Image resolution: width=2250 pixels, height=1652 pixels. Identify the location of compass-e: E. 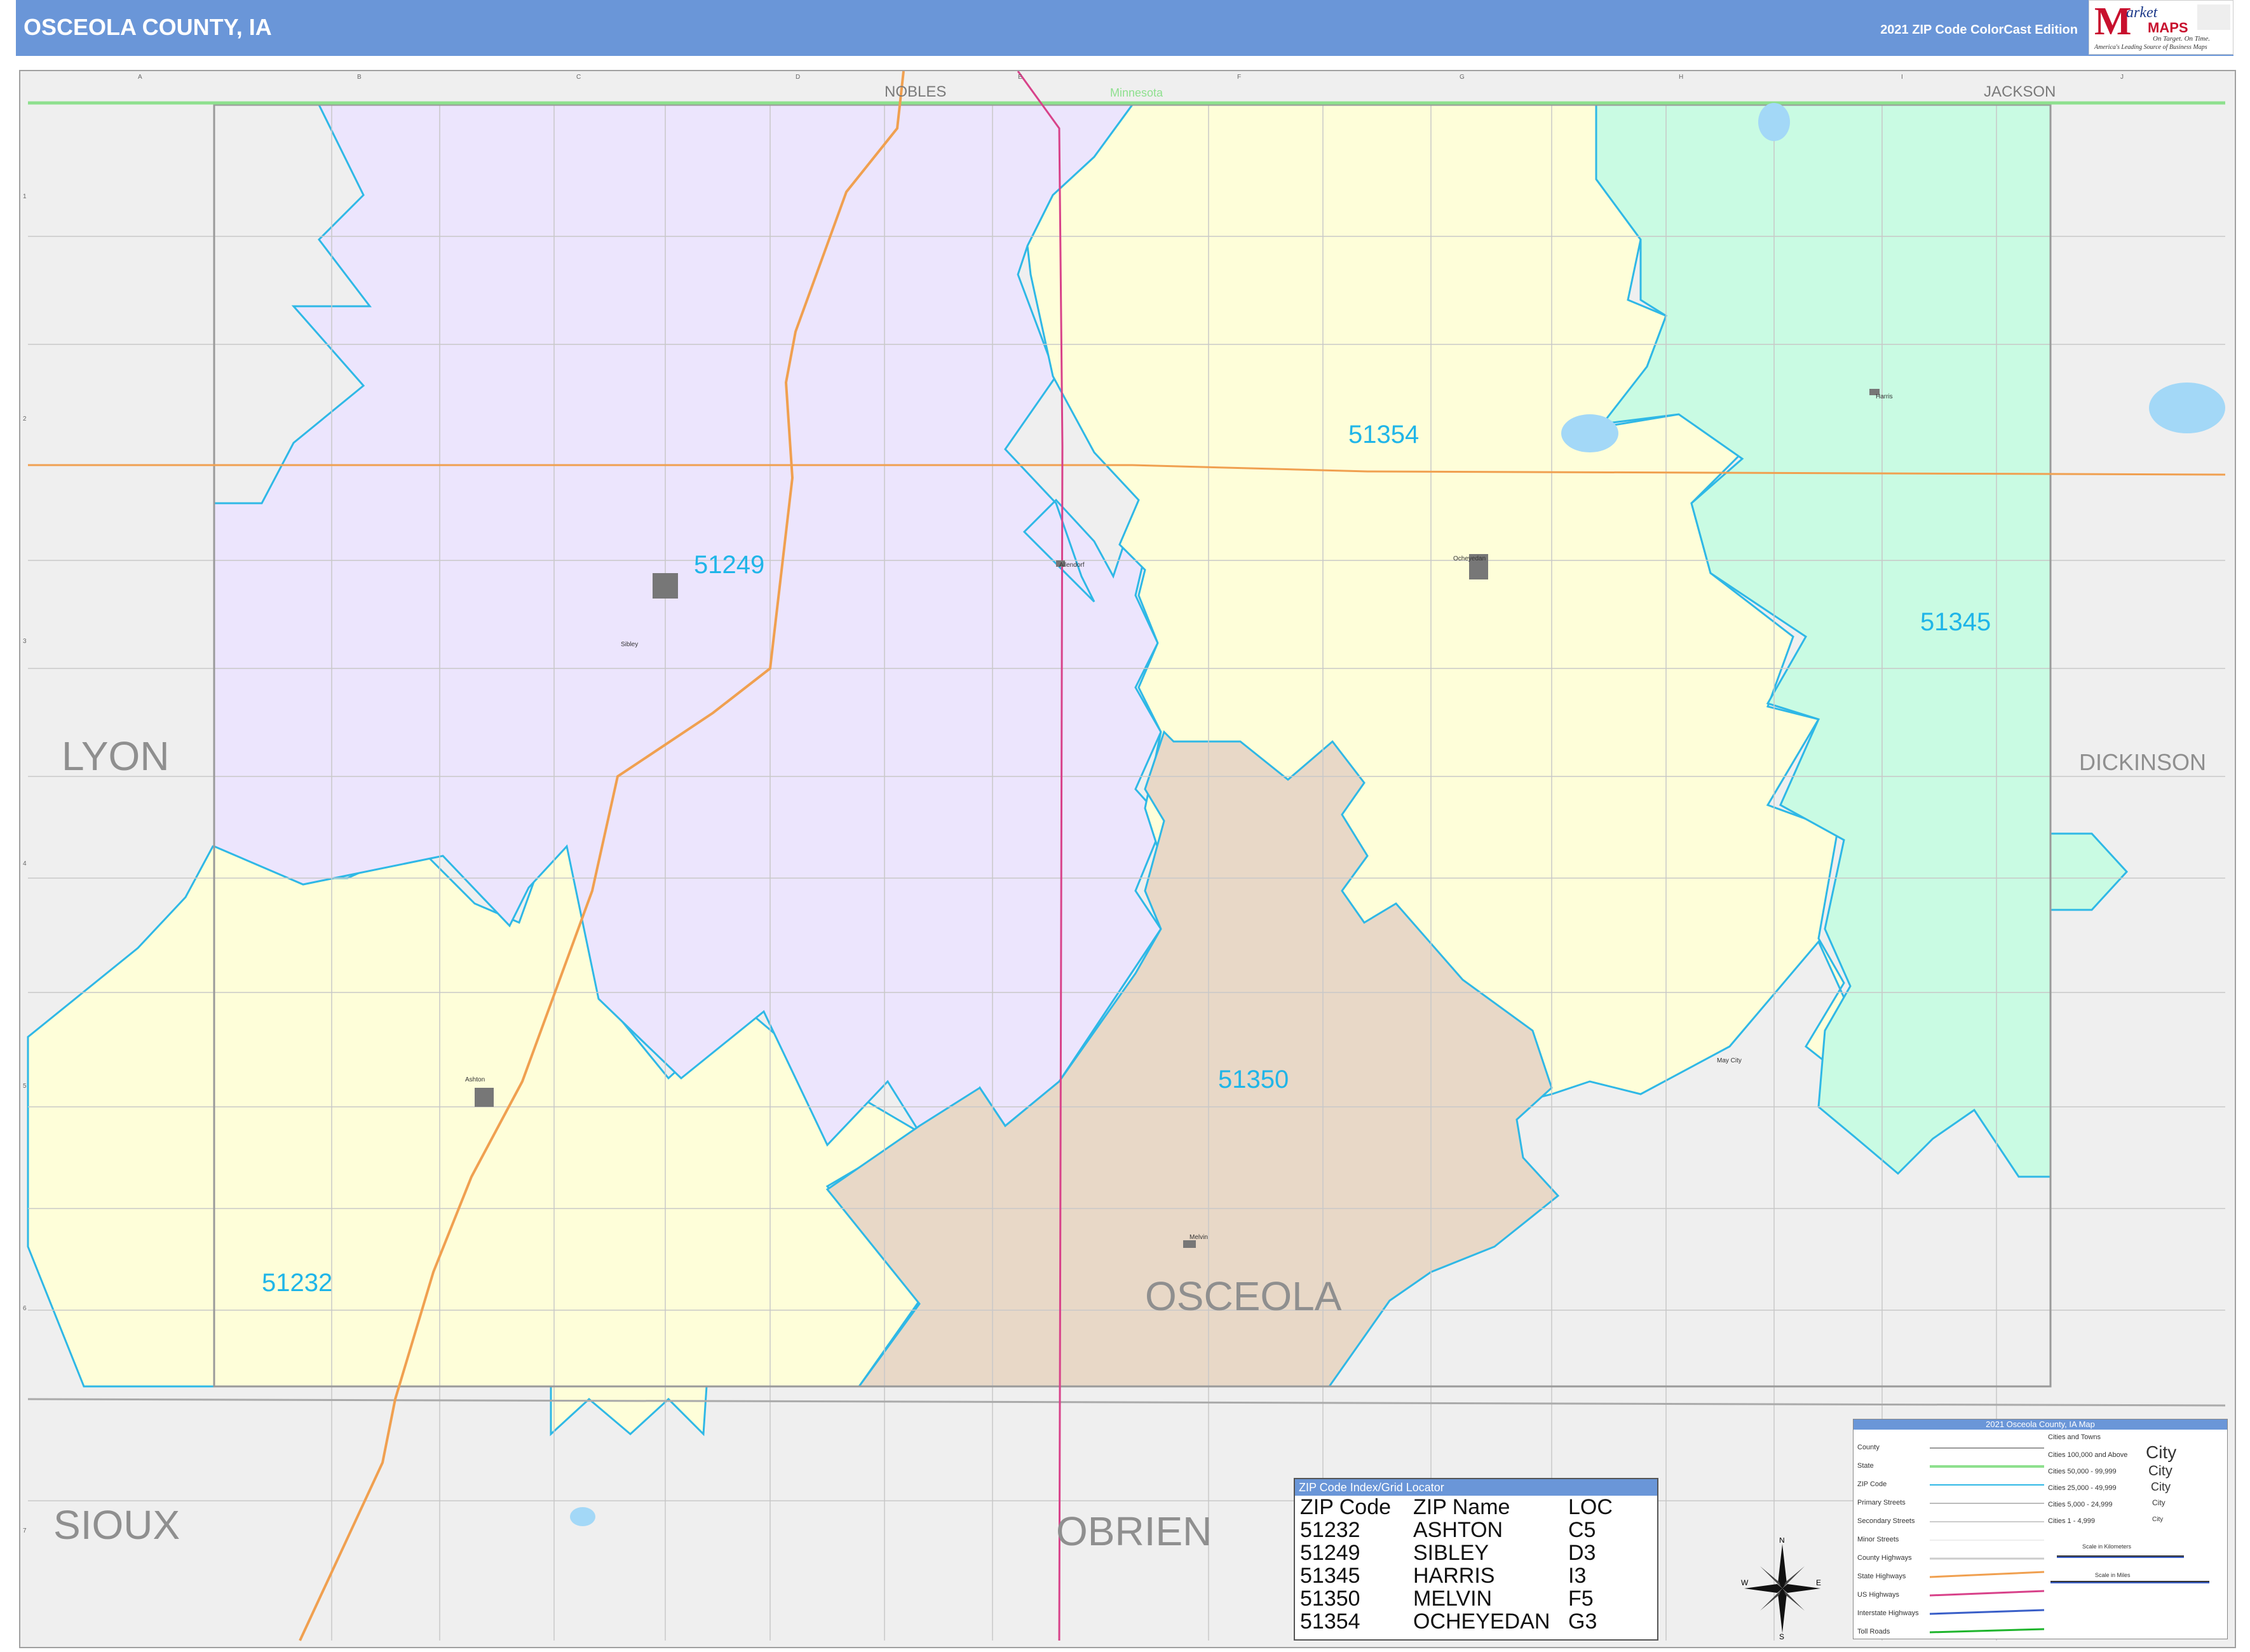
(1818, 1583).